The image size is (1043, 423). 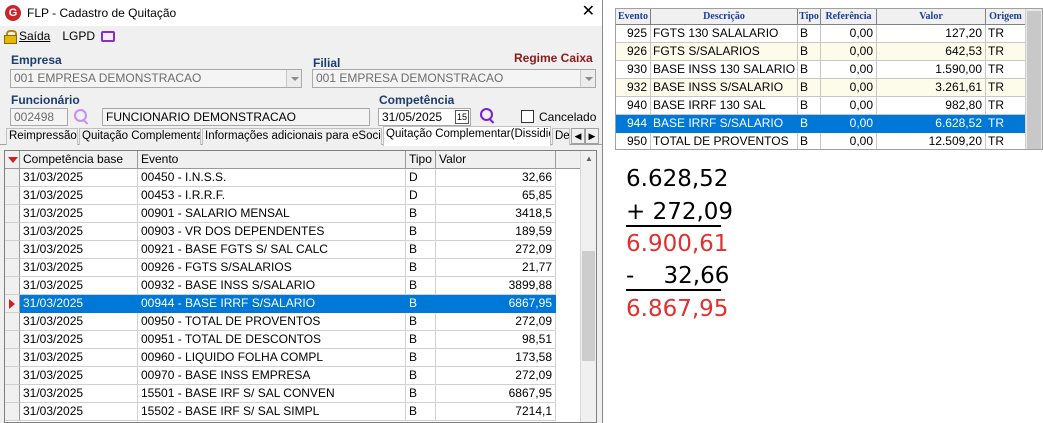 I want to click on table-cell: BASE INSS 130 SALARIO, so click(x=724, y=70).